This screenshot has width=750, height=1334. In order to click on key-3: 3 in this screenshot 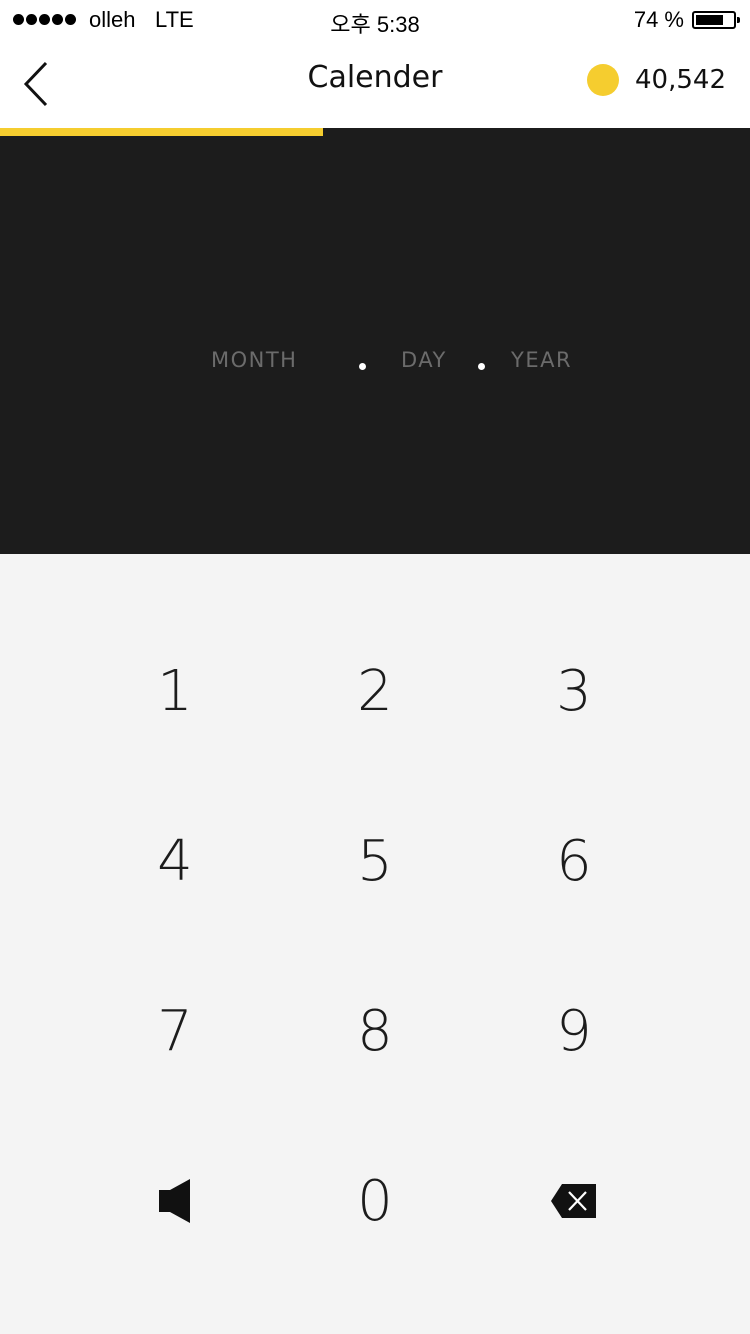, I will do `click(574, 691)`.